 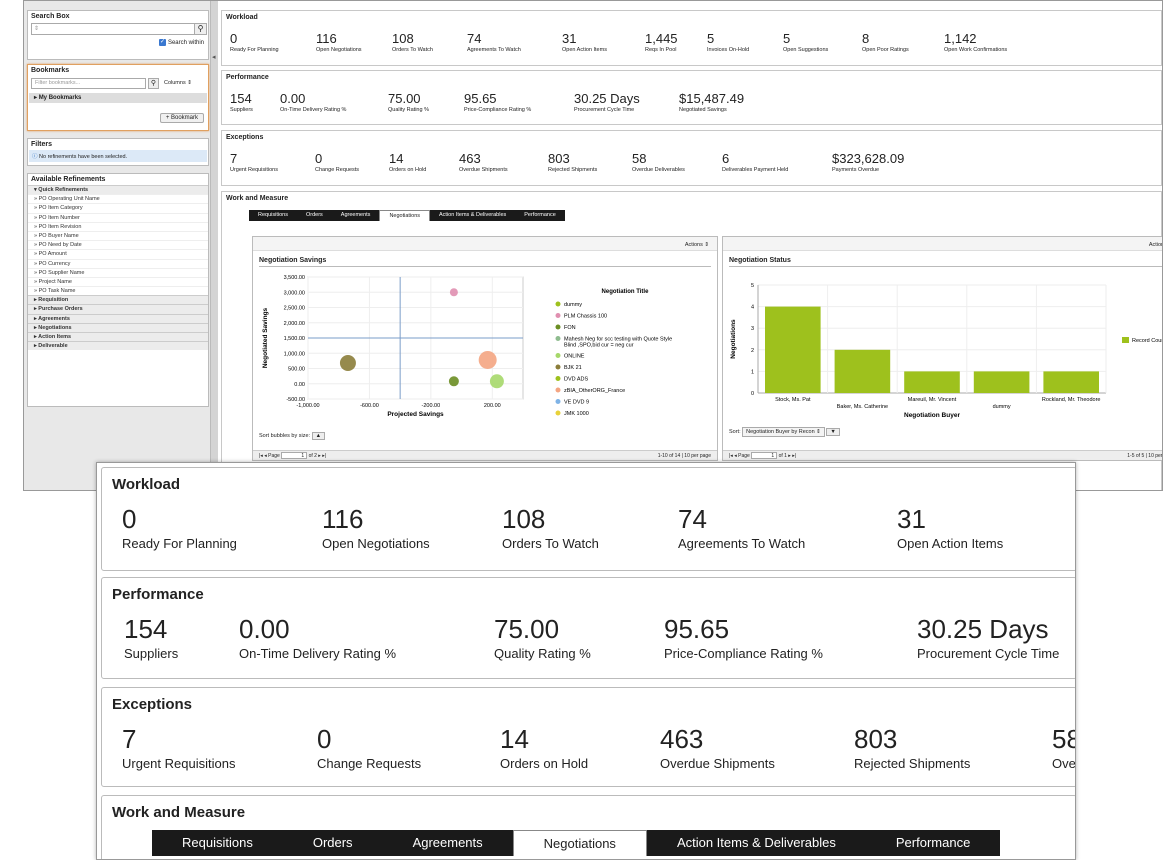 What do you see at coordinates (483, 162) in the screenshot?
I see `exceptions-metric: 463 Overdue Shipments` at bounding box center [483, 162].